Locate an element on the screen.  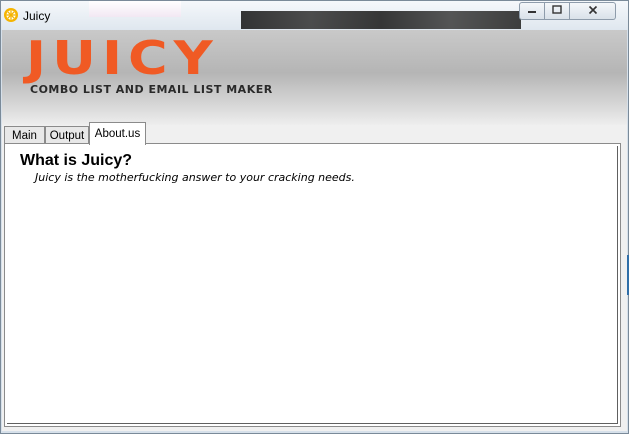
tab-label: Main is located at coordinates (24, 135).